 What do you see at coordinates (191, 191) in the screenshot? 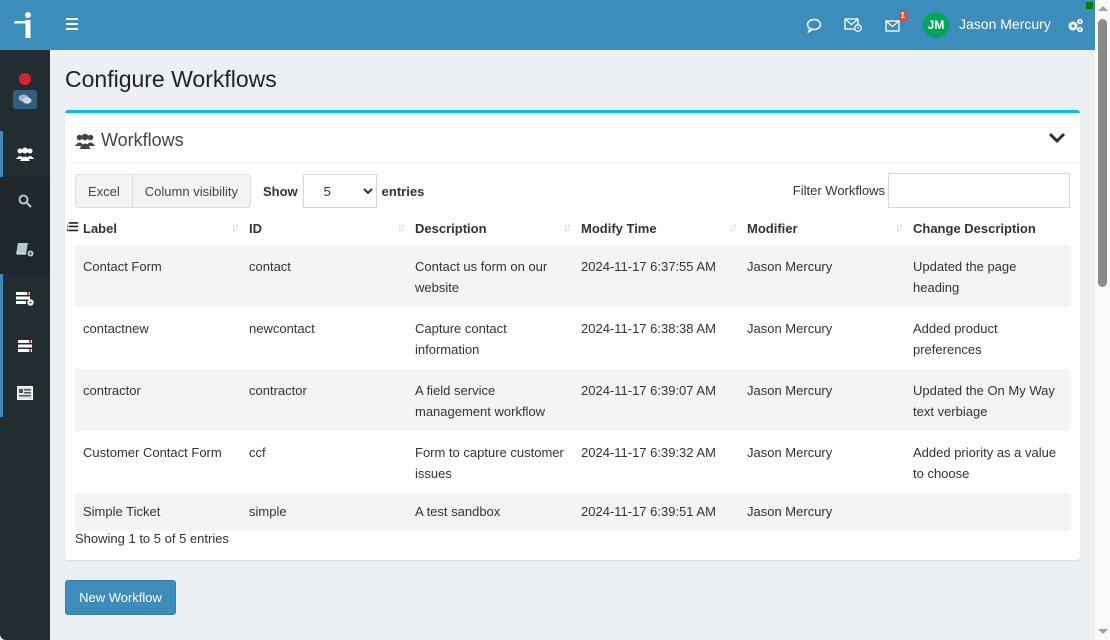
I see `column-visibility-button: Column visibility` at bounding box center [191, 191].